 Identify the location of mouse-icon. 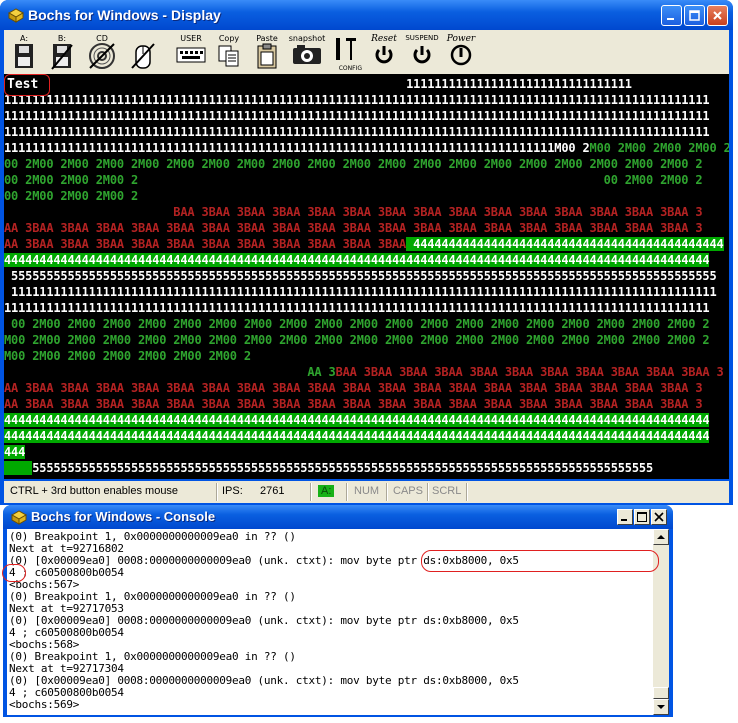
(143, 56).